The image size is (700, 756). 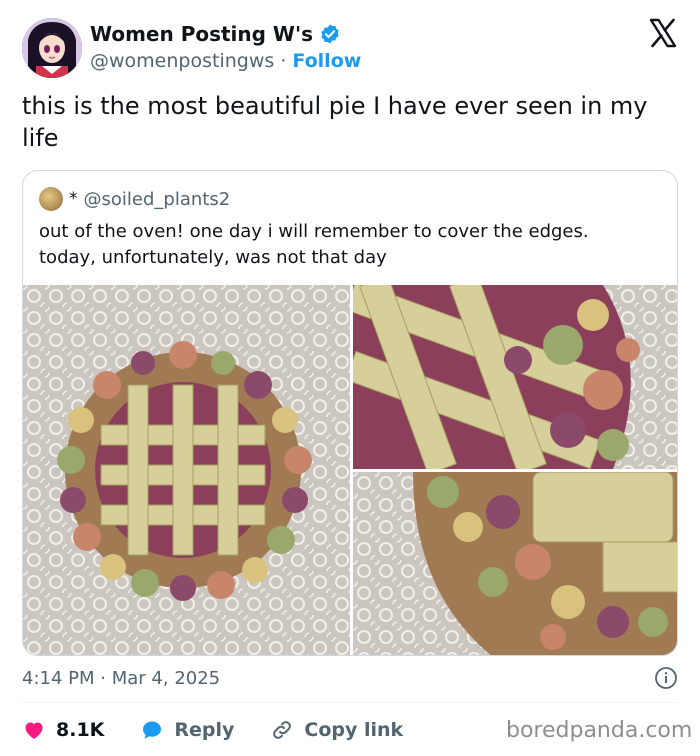 What do you see at coordinates (166, 678) in the screenshot?
I see `tweet-date: Mar 4, 2025` at bounding box center [166, 678].